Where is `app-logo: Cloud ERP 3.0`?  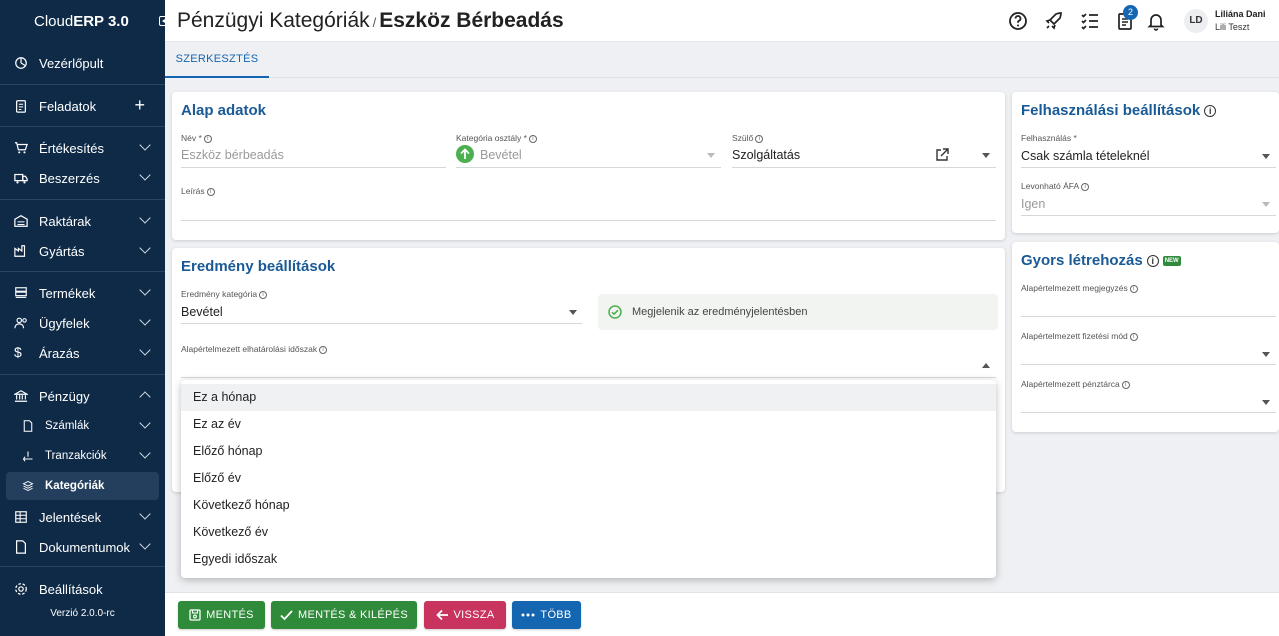
app-logo: Cloud ERP 3.0 is located at coordinates (82, 21).